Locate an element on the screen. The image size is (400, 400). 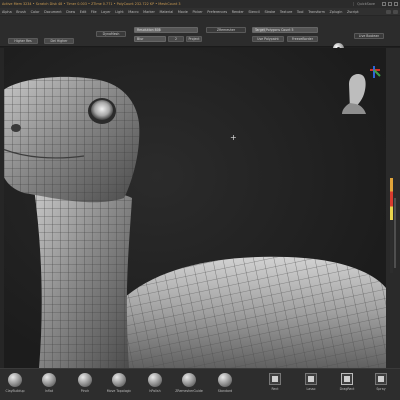
window-controls is located at coordinates (390, 4).